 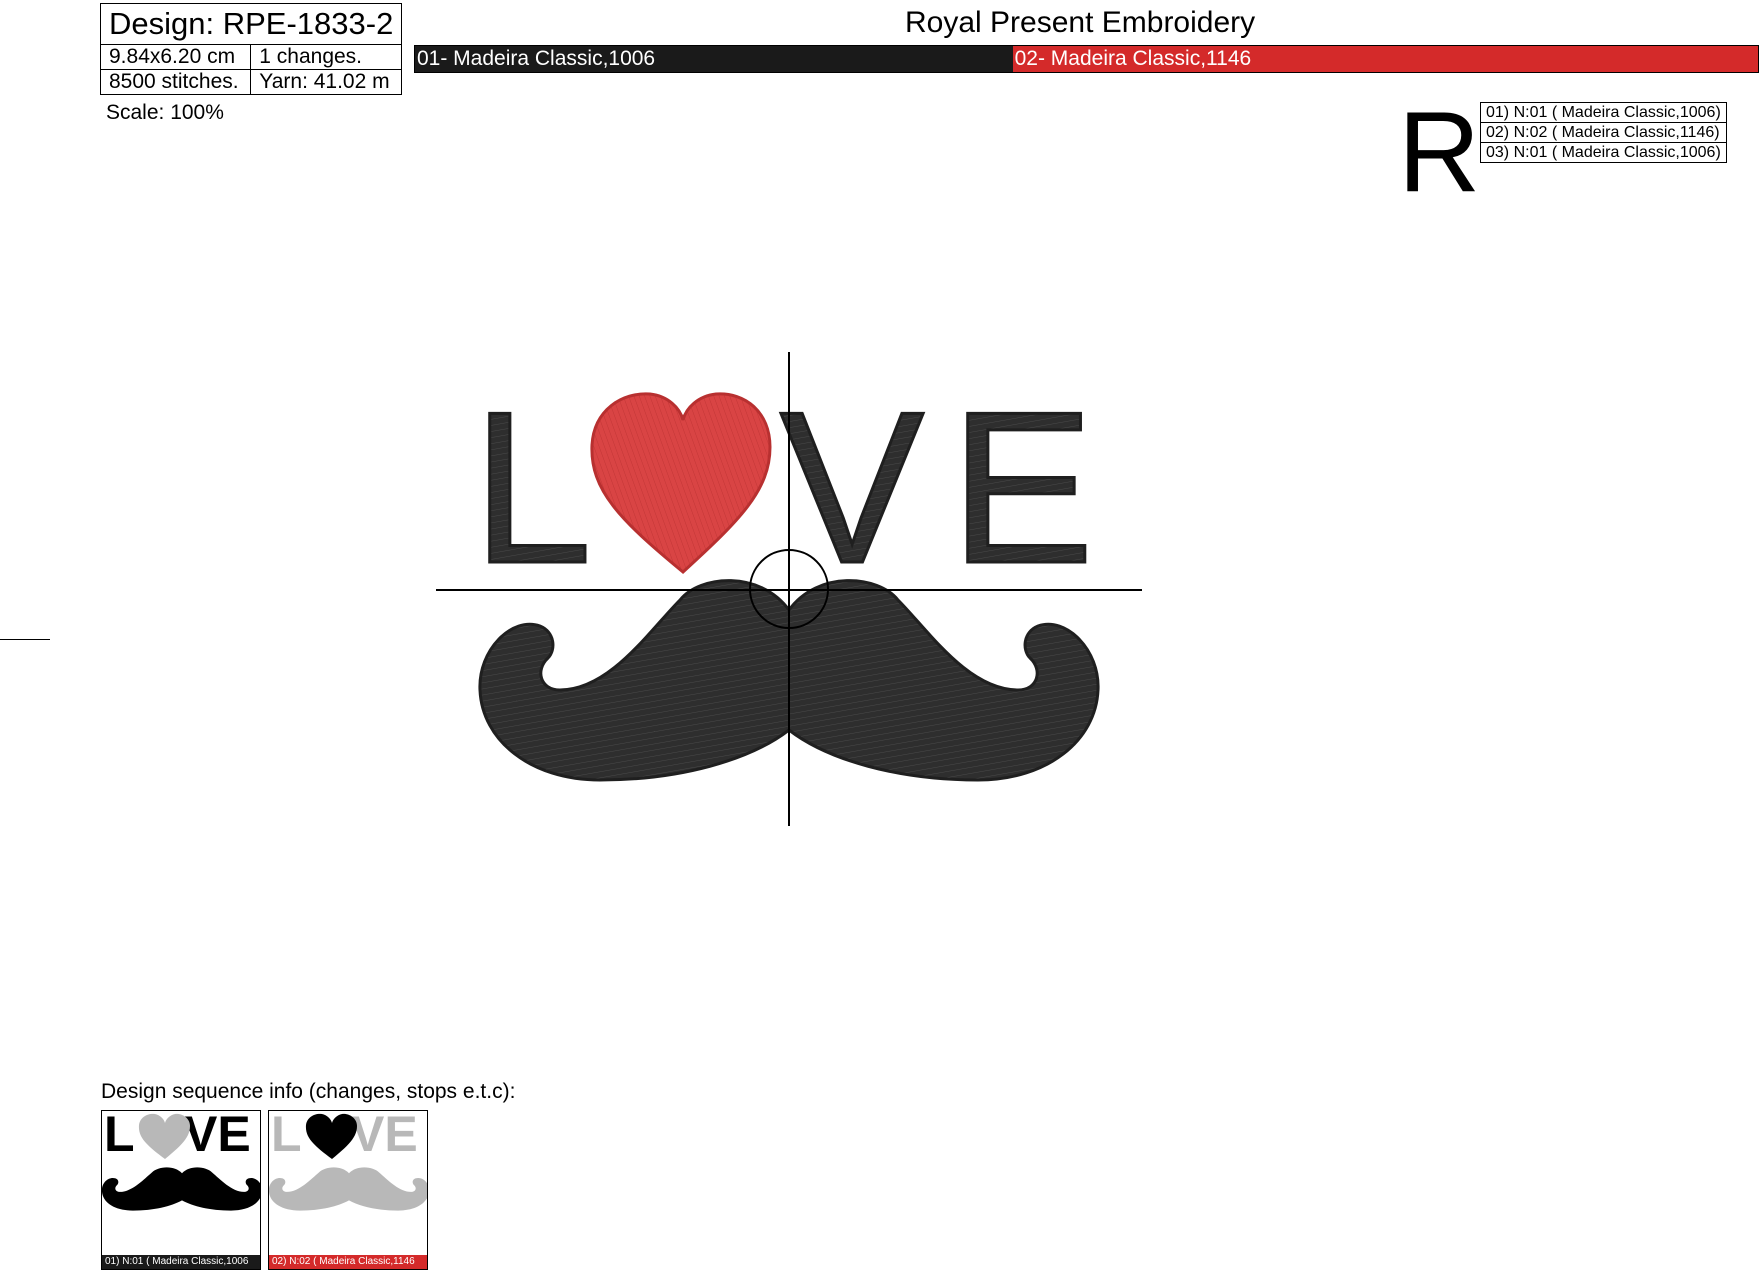 I want to click on letter-l: L, so click(x=532, y=487).